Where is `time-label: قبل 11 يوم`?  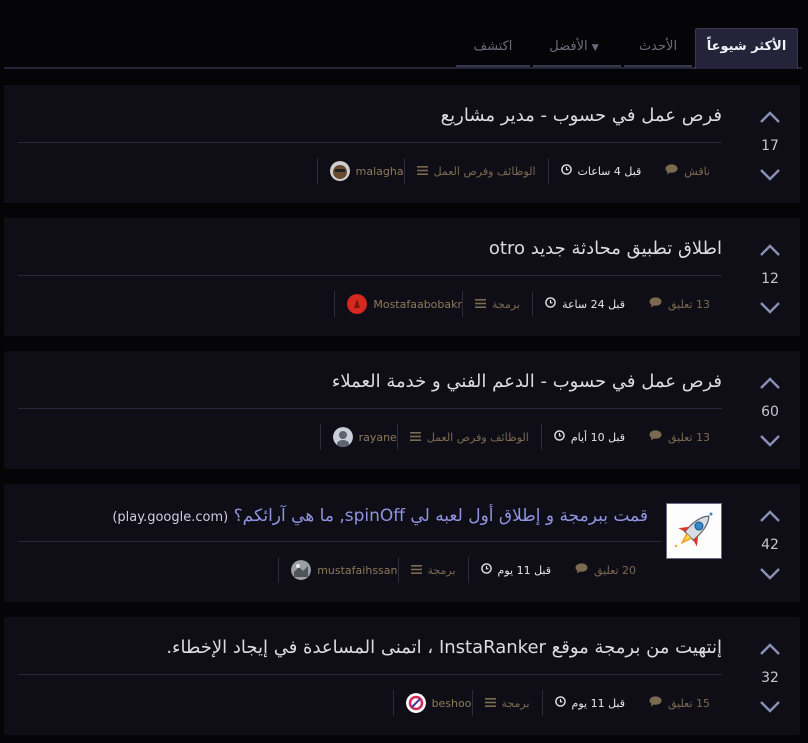 time-label: قبل 11 يوم is located at coordinates (598, 703).